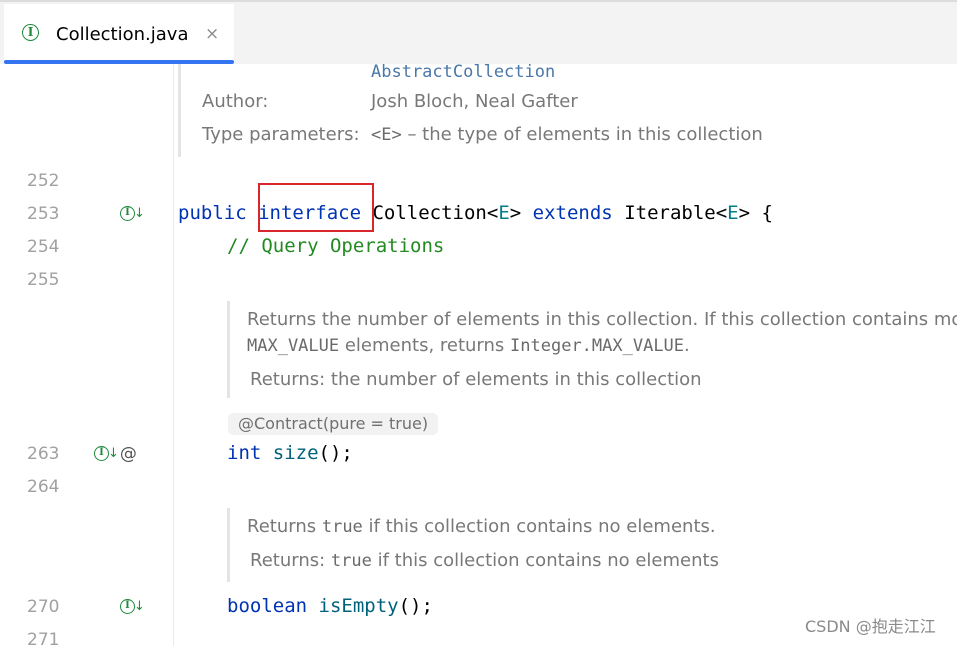  I want to click on highlight-box, so click(316, 207).